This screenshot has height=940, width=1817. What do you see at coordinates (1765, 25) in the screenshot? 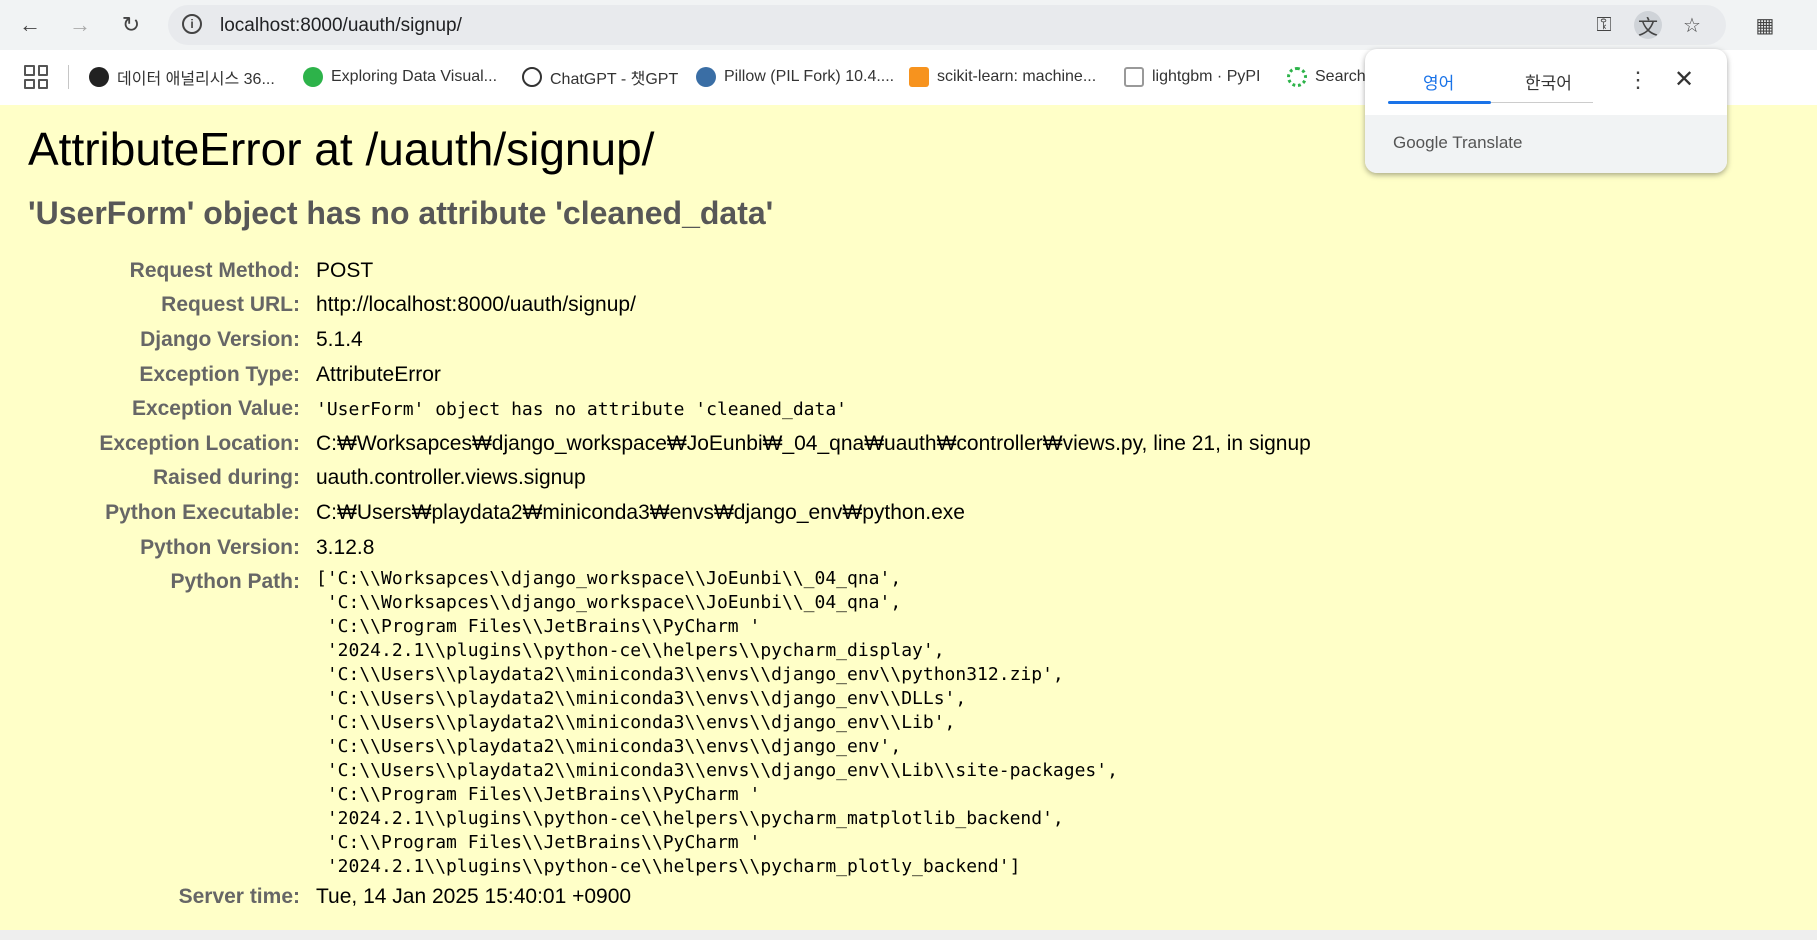
I see `extensions-puzzle-icon: ▦` at bounding box center [1765, 25].